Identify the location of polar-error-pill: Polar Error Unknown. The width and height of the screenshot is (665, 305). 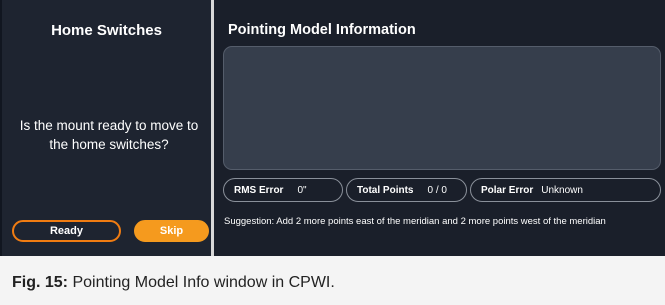
(565, 190).